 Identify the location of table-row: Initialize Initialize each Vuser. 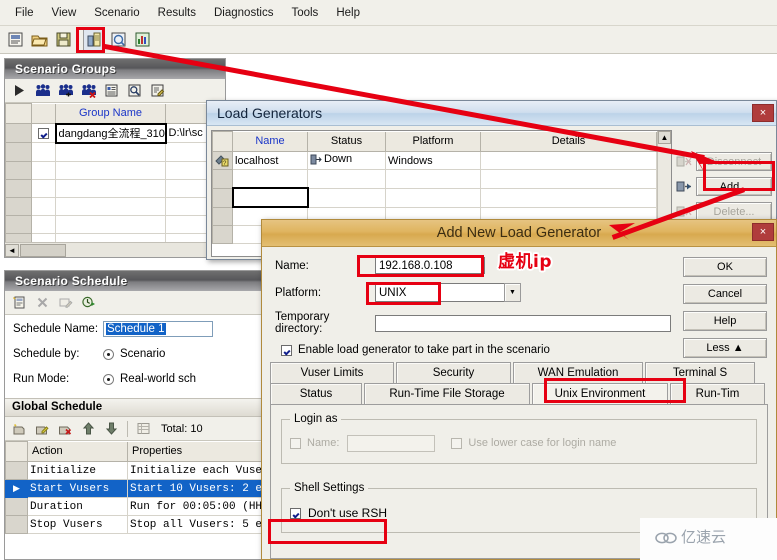
(138, 470).